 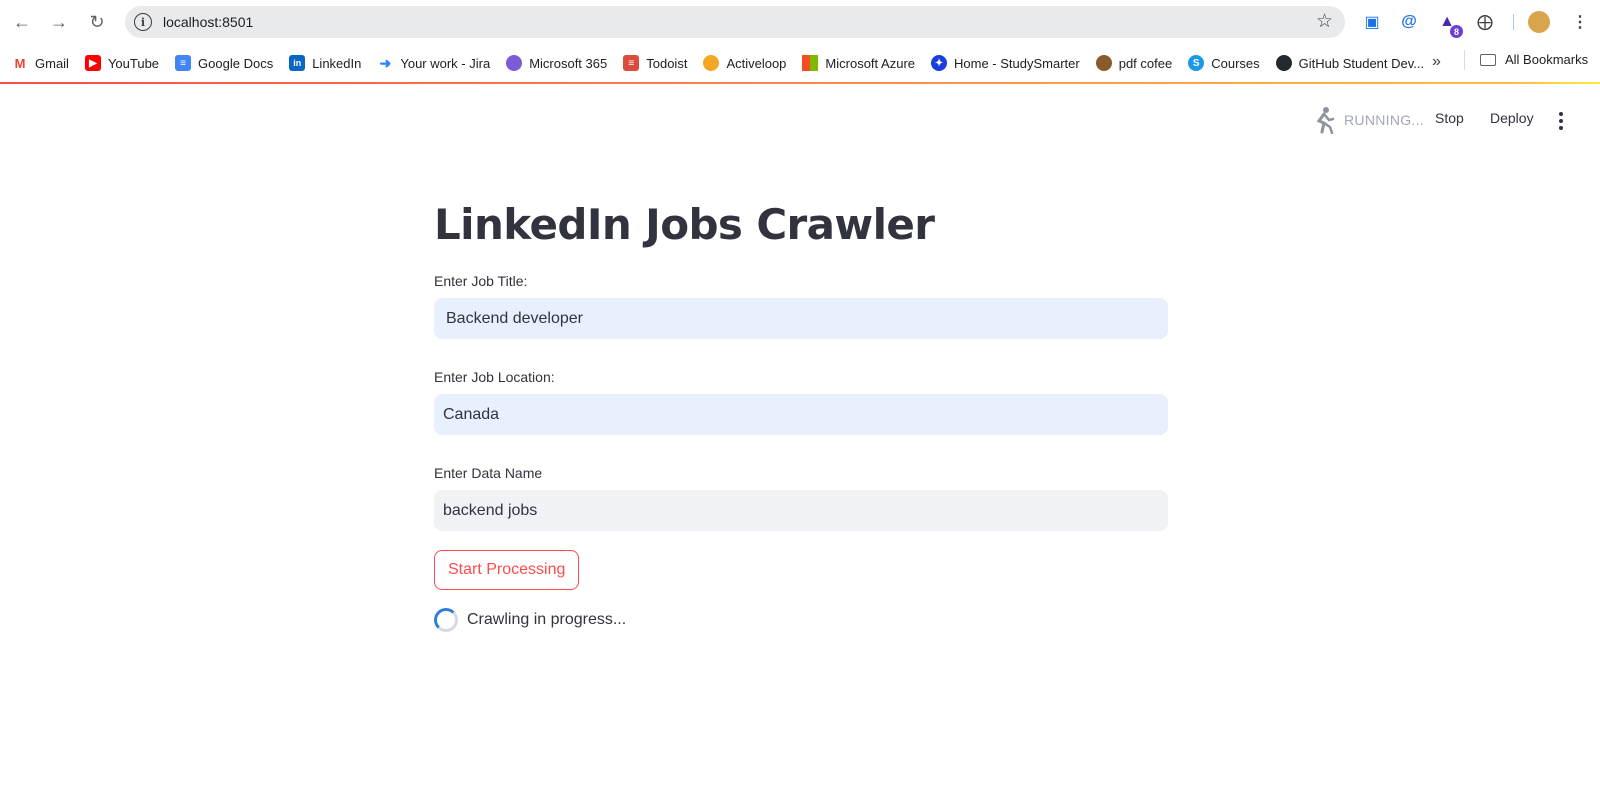 I want to click on courses-icon: S, so click(x=1196, y=63).